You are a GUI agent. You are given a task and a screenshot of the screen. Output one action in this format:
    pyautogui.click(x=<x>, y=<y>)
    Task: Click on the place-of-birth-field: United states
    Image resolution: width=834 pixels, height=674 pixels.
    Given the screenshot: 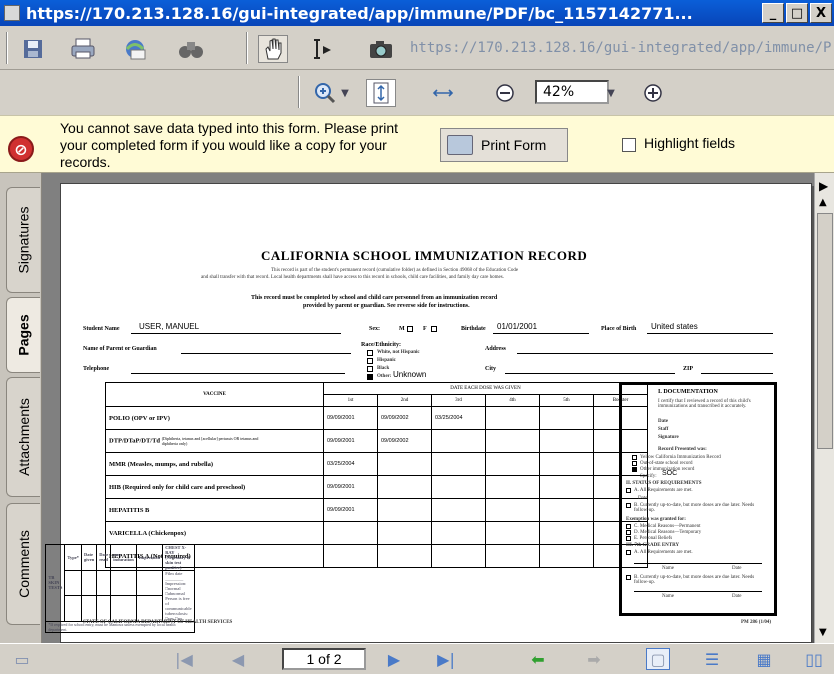 What is the action you would take?
    pyautogui.click(x=674, y=326)
    